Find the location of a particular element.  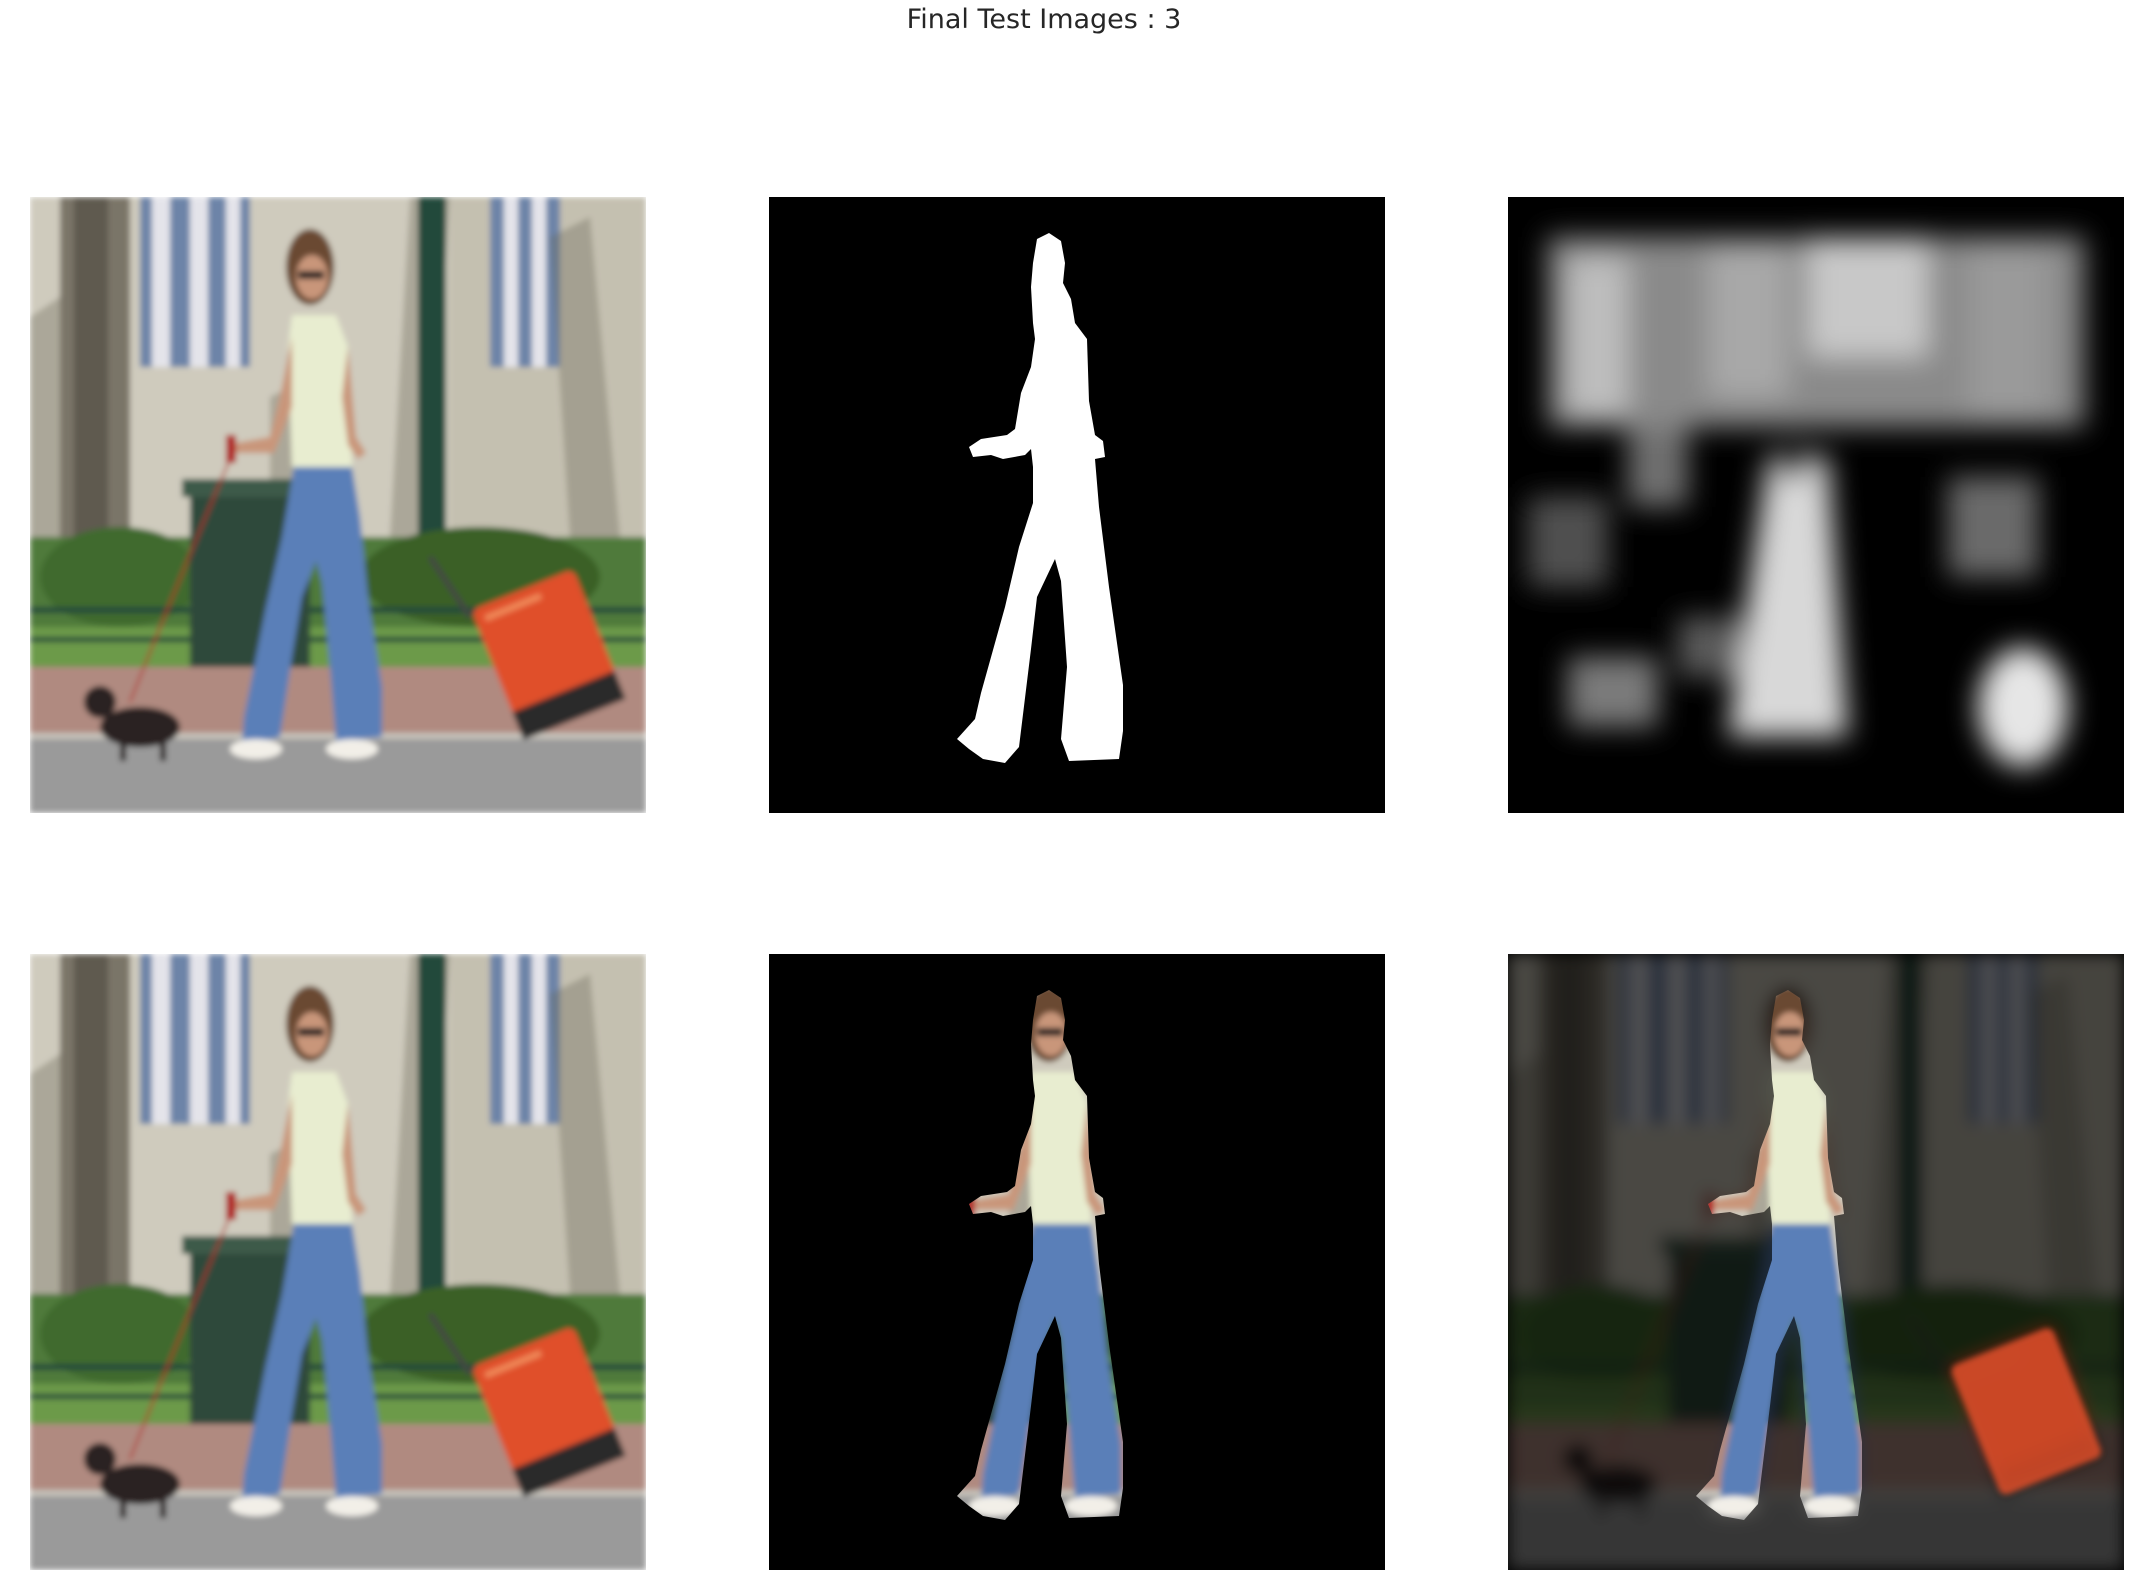

predicted-masked-image is located at coordinates (1816, 1262).